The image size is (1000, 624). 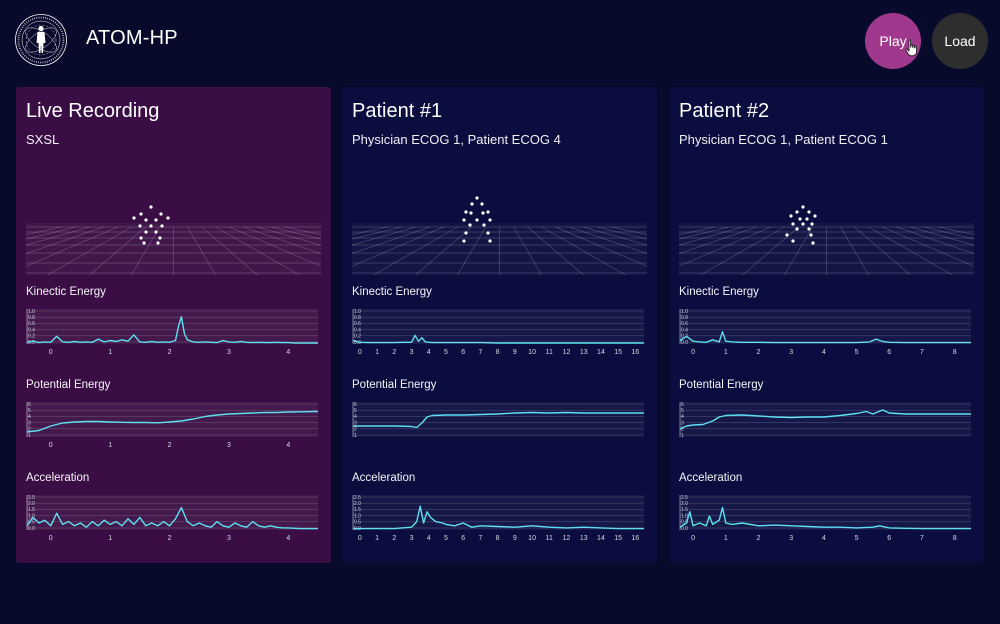 I want to click on chart-title-acceleration: Acceleration, so click(x=58, y=478).